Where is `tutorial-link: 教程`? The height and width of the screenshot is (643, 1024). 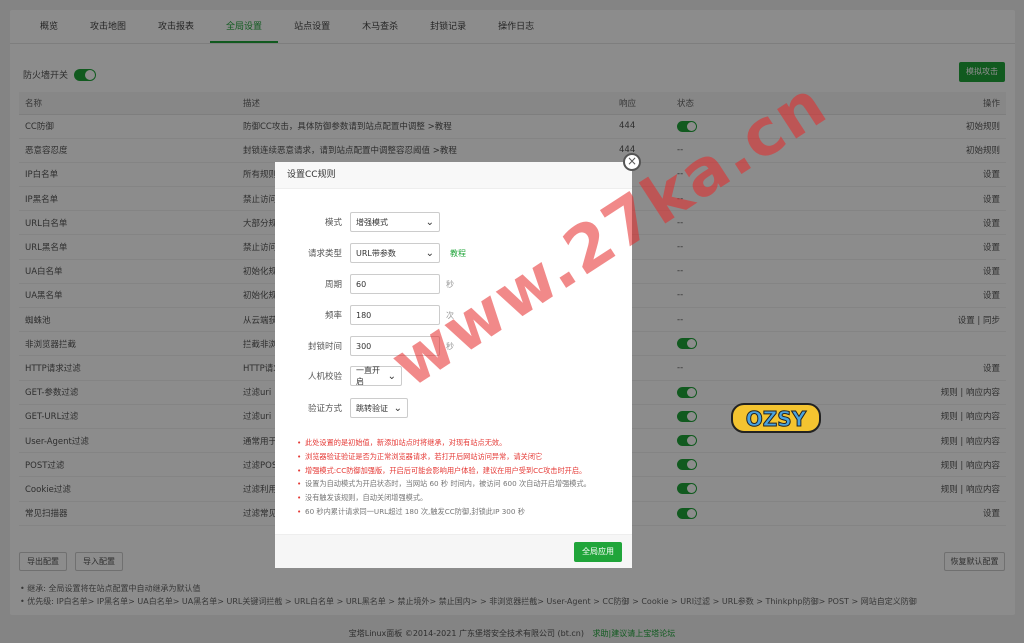
tutorial-link: 教程 is located at coordinates (458, 253).